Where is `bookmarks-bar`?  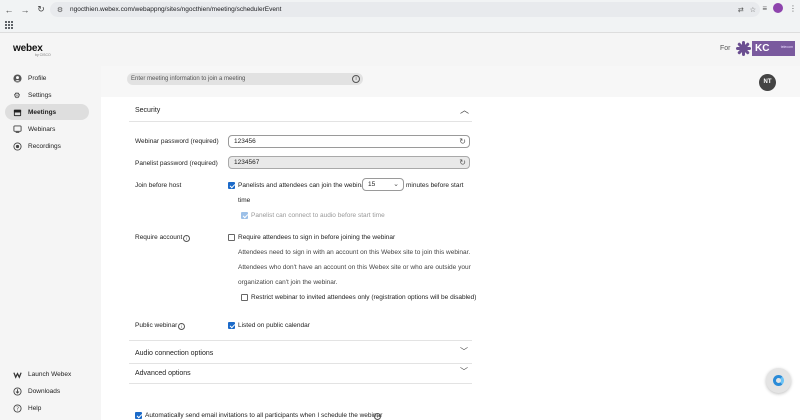 bookmarks-bar is located at coordinates (400, 26).